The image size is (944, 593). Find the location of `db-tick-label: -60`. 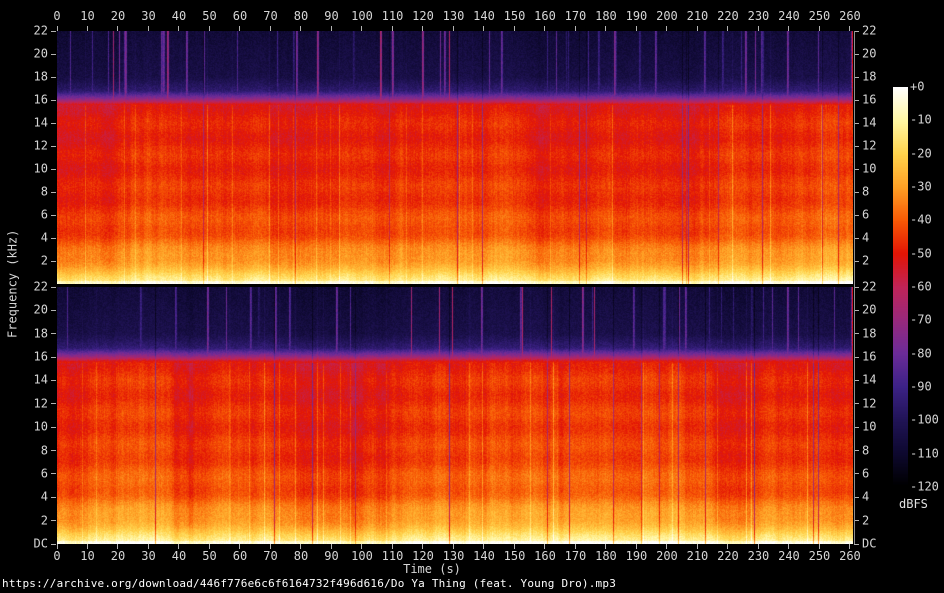

db-tick-label: -60 is located at coordinates (921, 286).